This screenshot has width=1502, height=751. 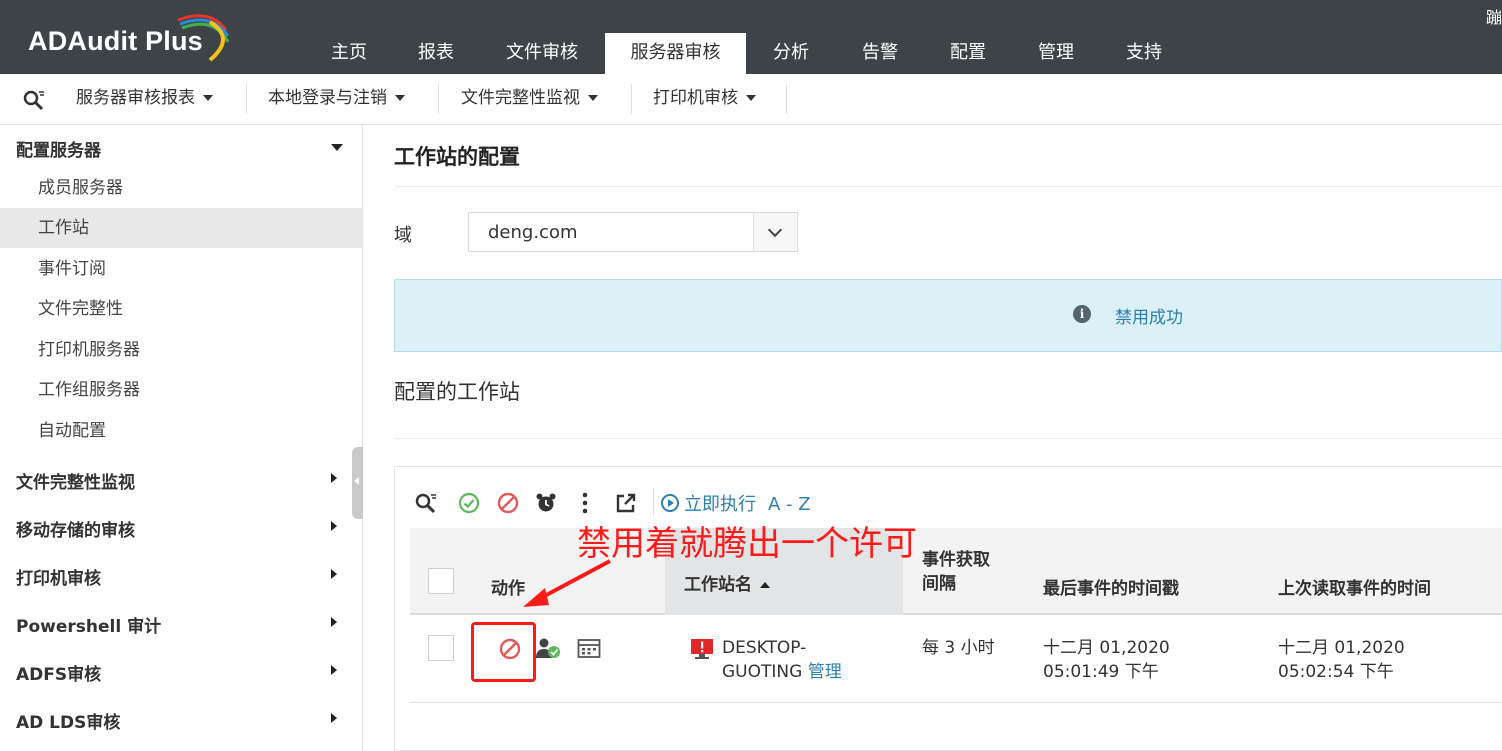 I want to click on tab-home: 主页, so click(x=349, y=53).